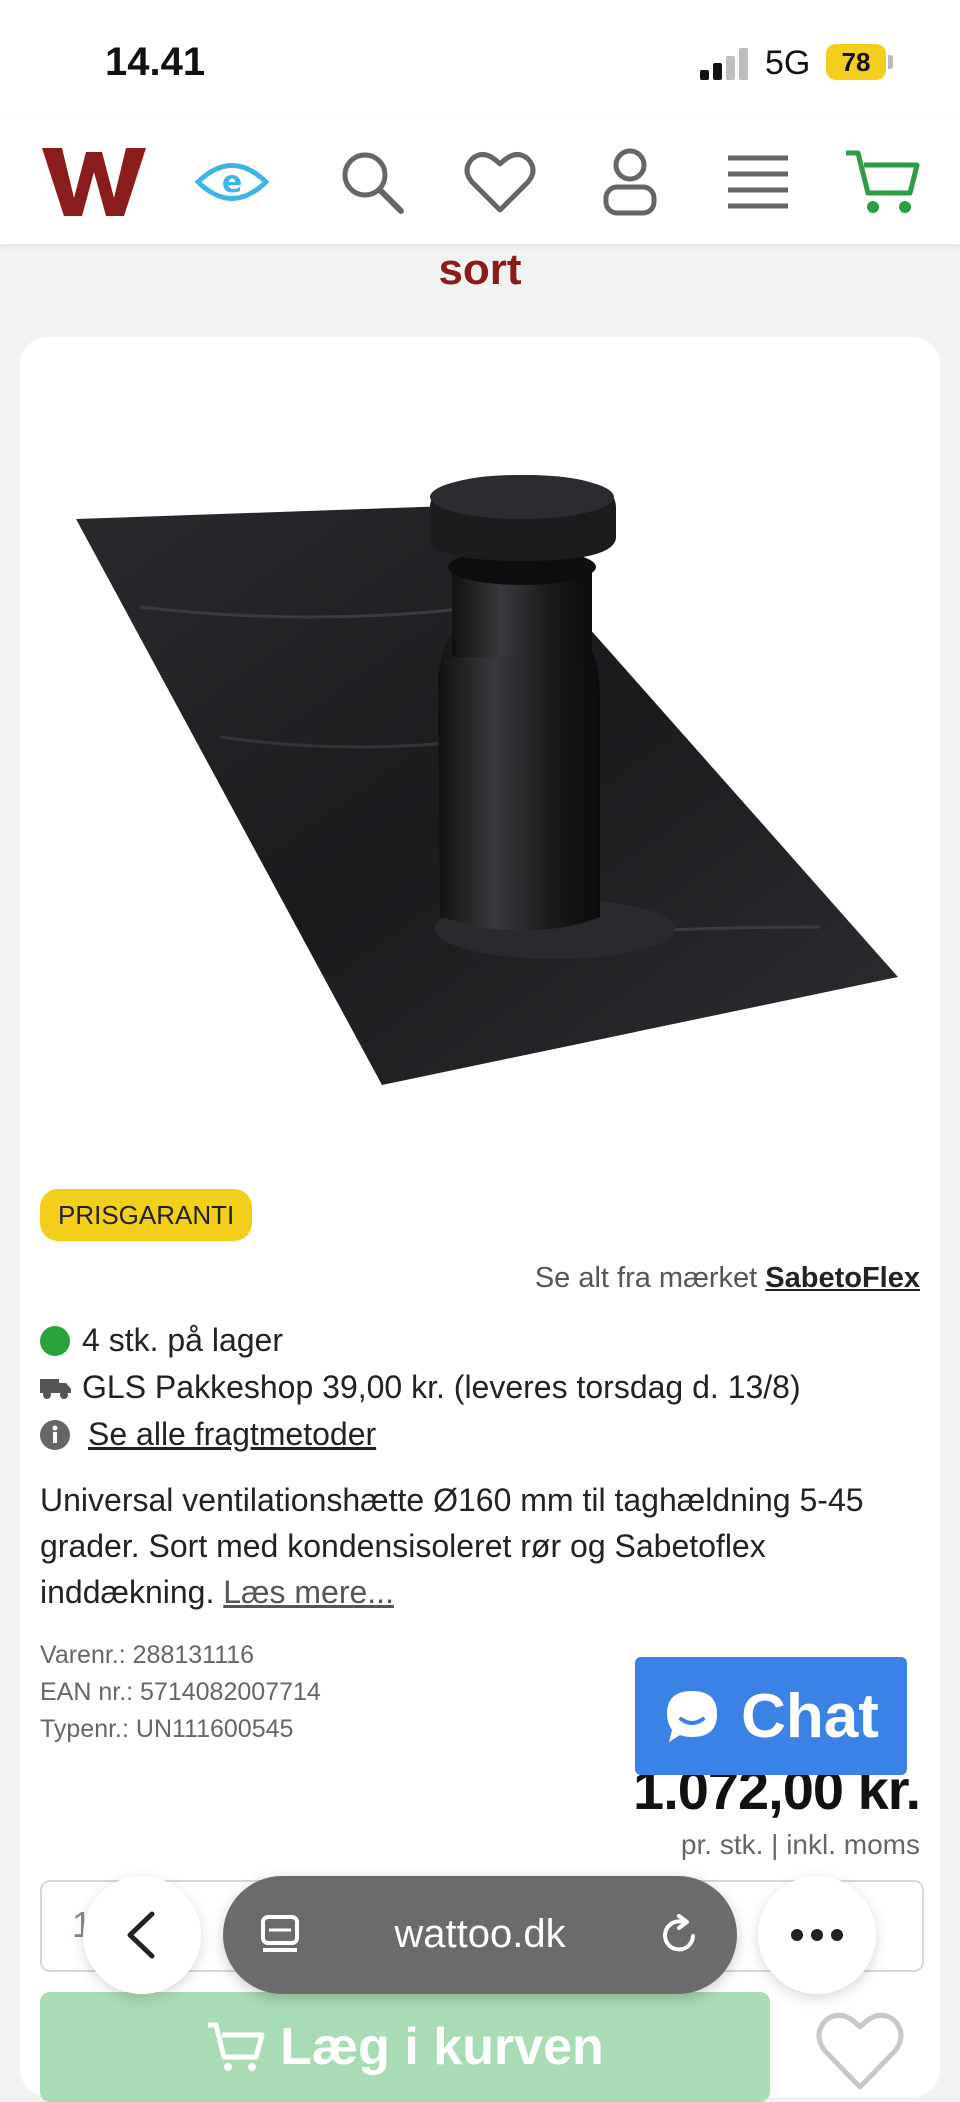 The image size is (960, 2102). I want to click on menu-icon, so click(758, 182).